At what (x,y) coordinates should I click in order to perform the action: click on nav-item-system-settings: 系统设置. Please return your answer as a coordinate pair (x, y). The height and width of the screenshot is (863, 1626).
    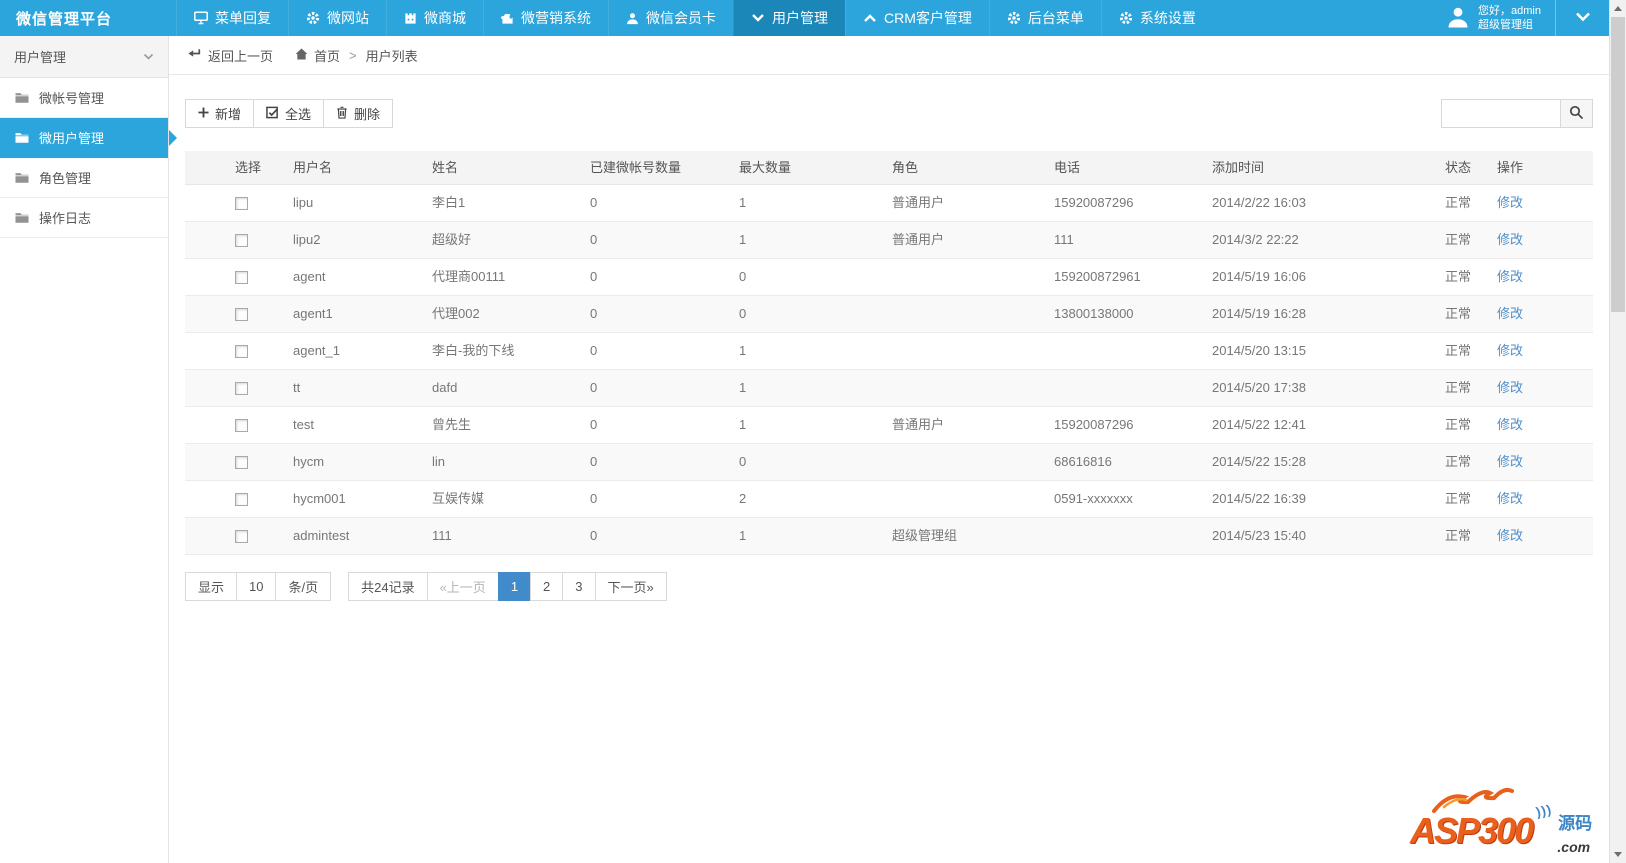
    Looking at the image, I should click on (1156, 18).